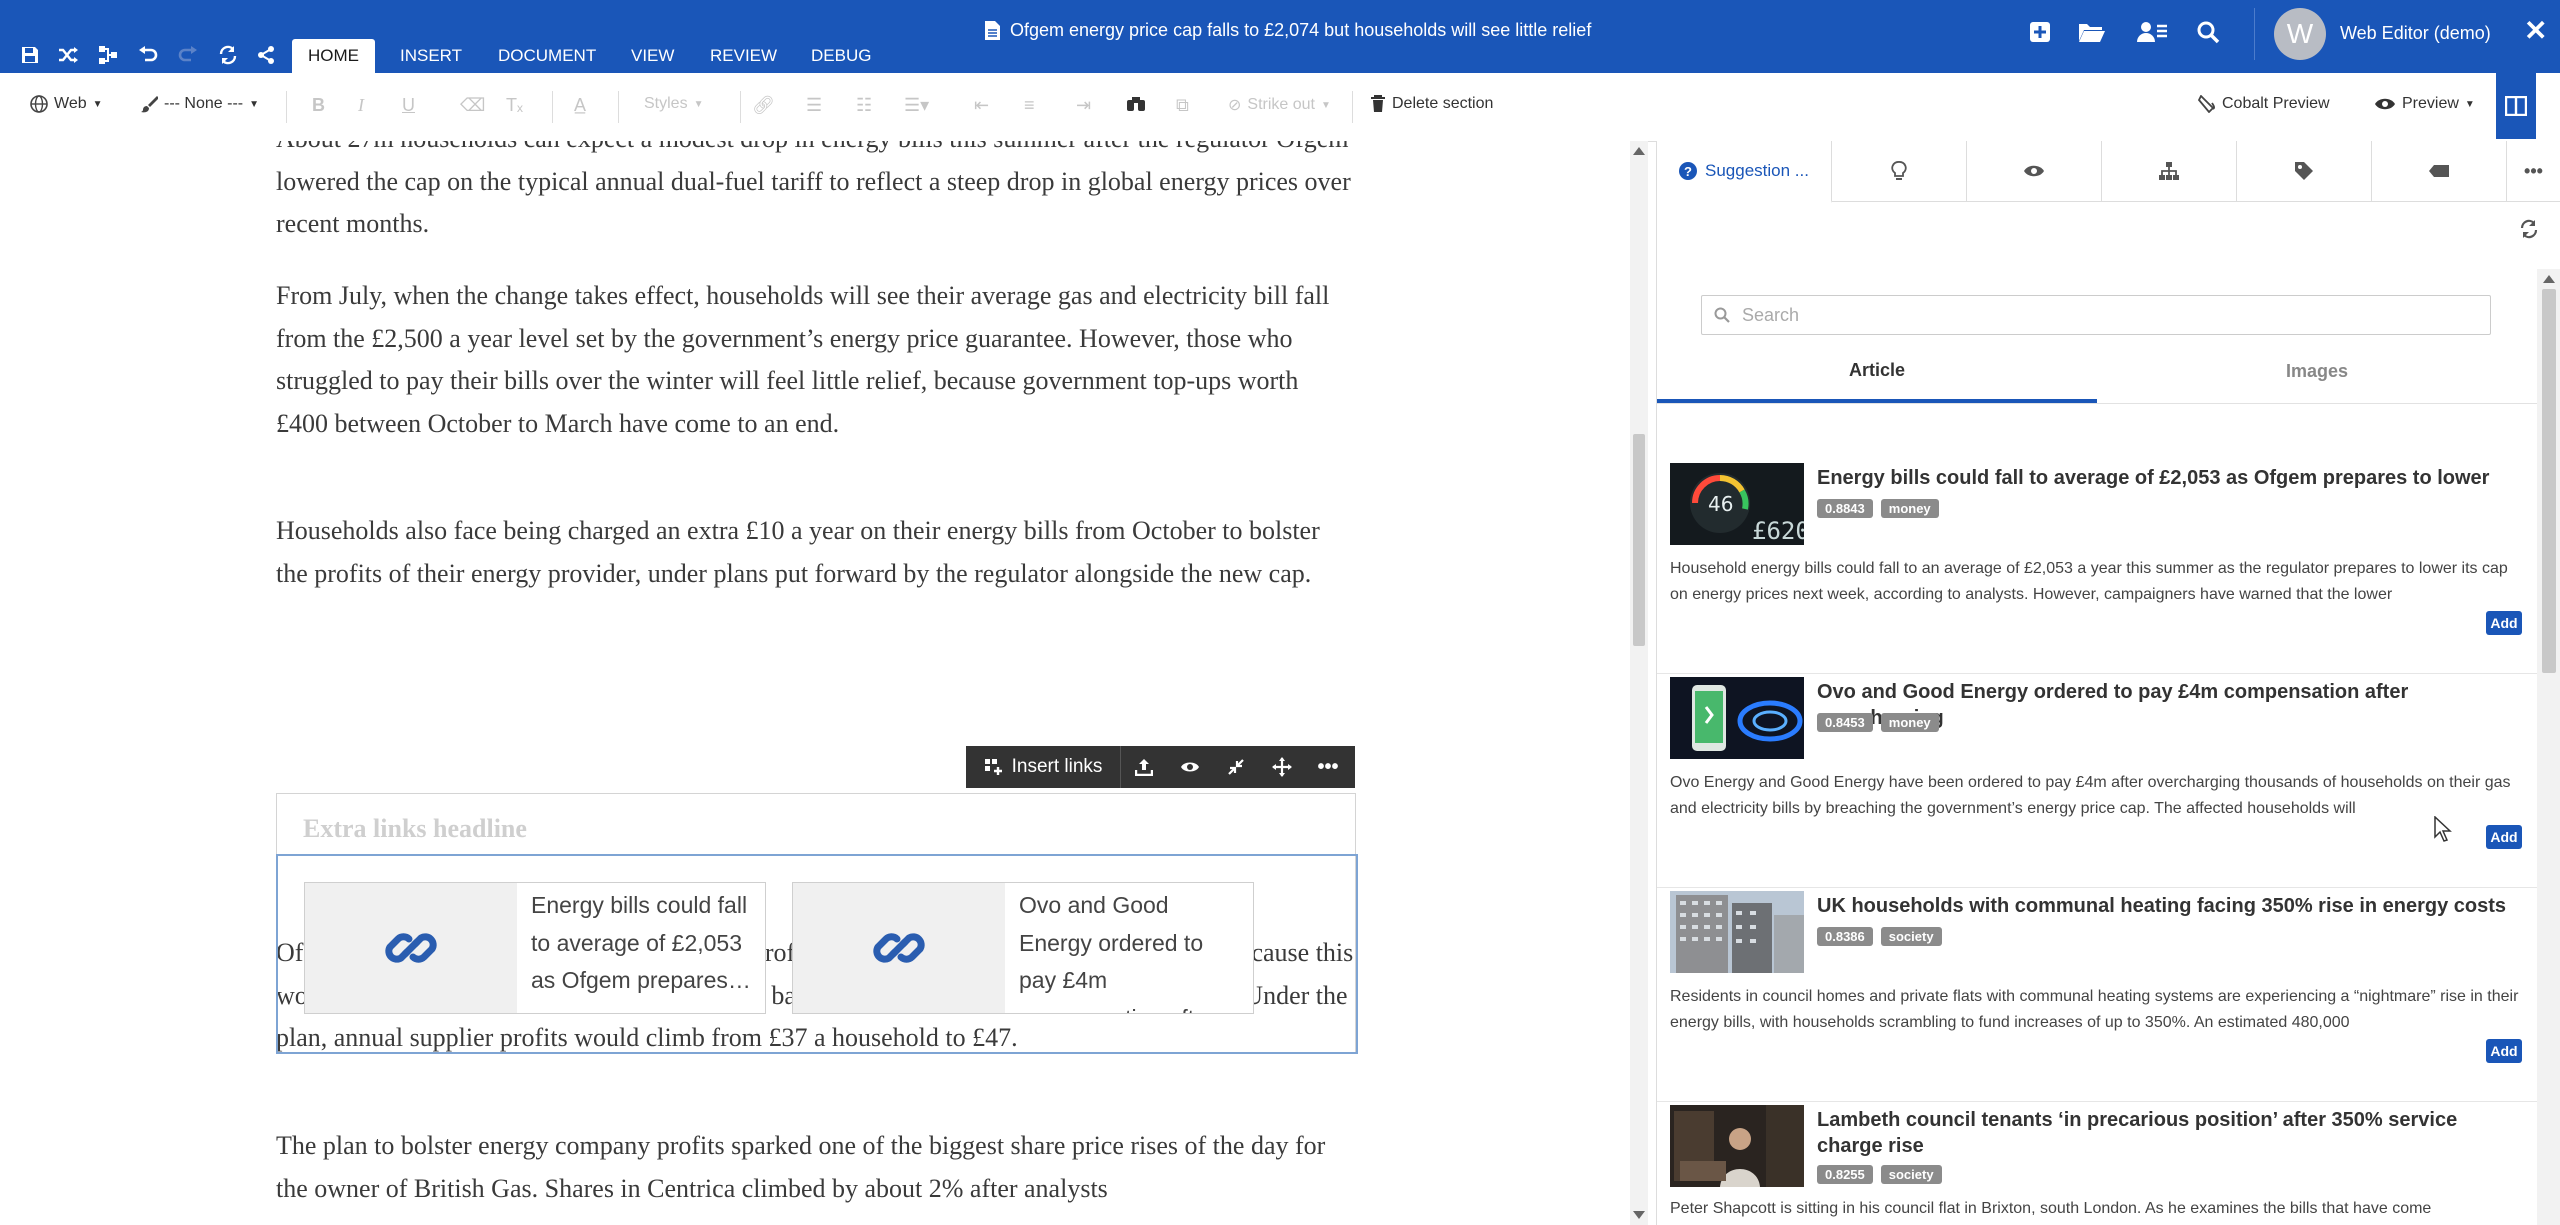 The image size is (2560, 1225). I want to click on search-icon, so click(2208, 32).